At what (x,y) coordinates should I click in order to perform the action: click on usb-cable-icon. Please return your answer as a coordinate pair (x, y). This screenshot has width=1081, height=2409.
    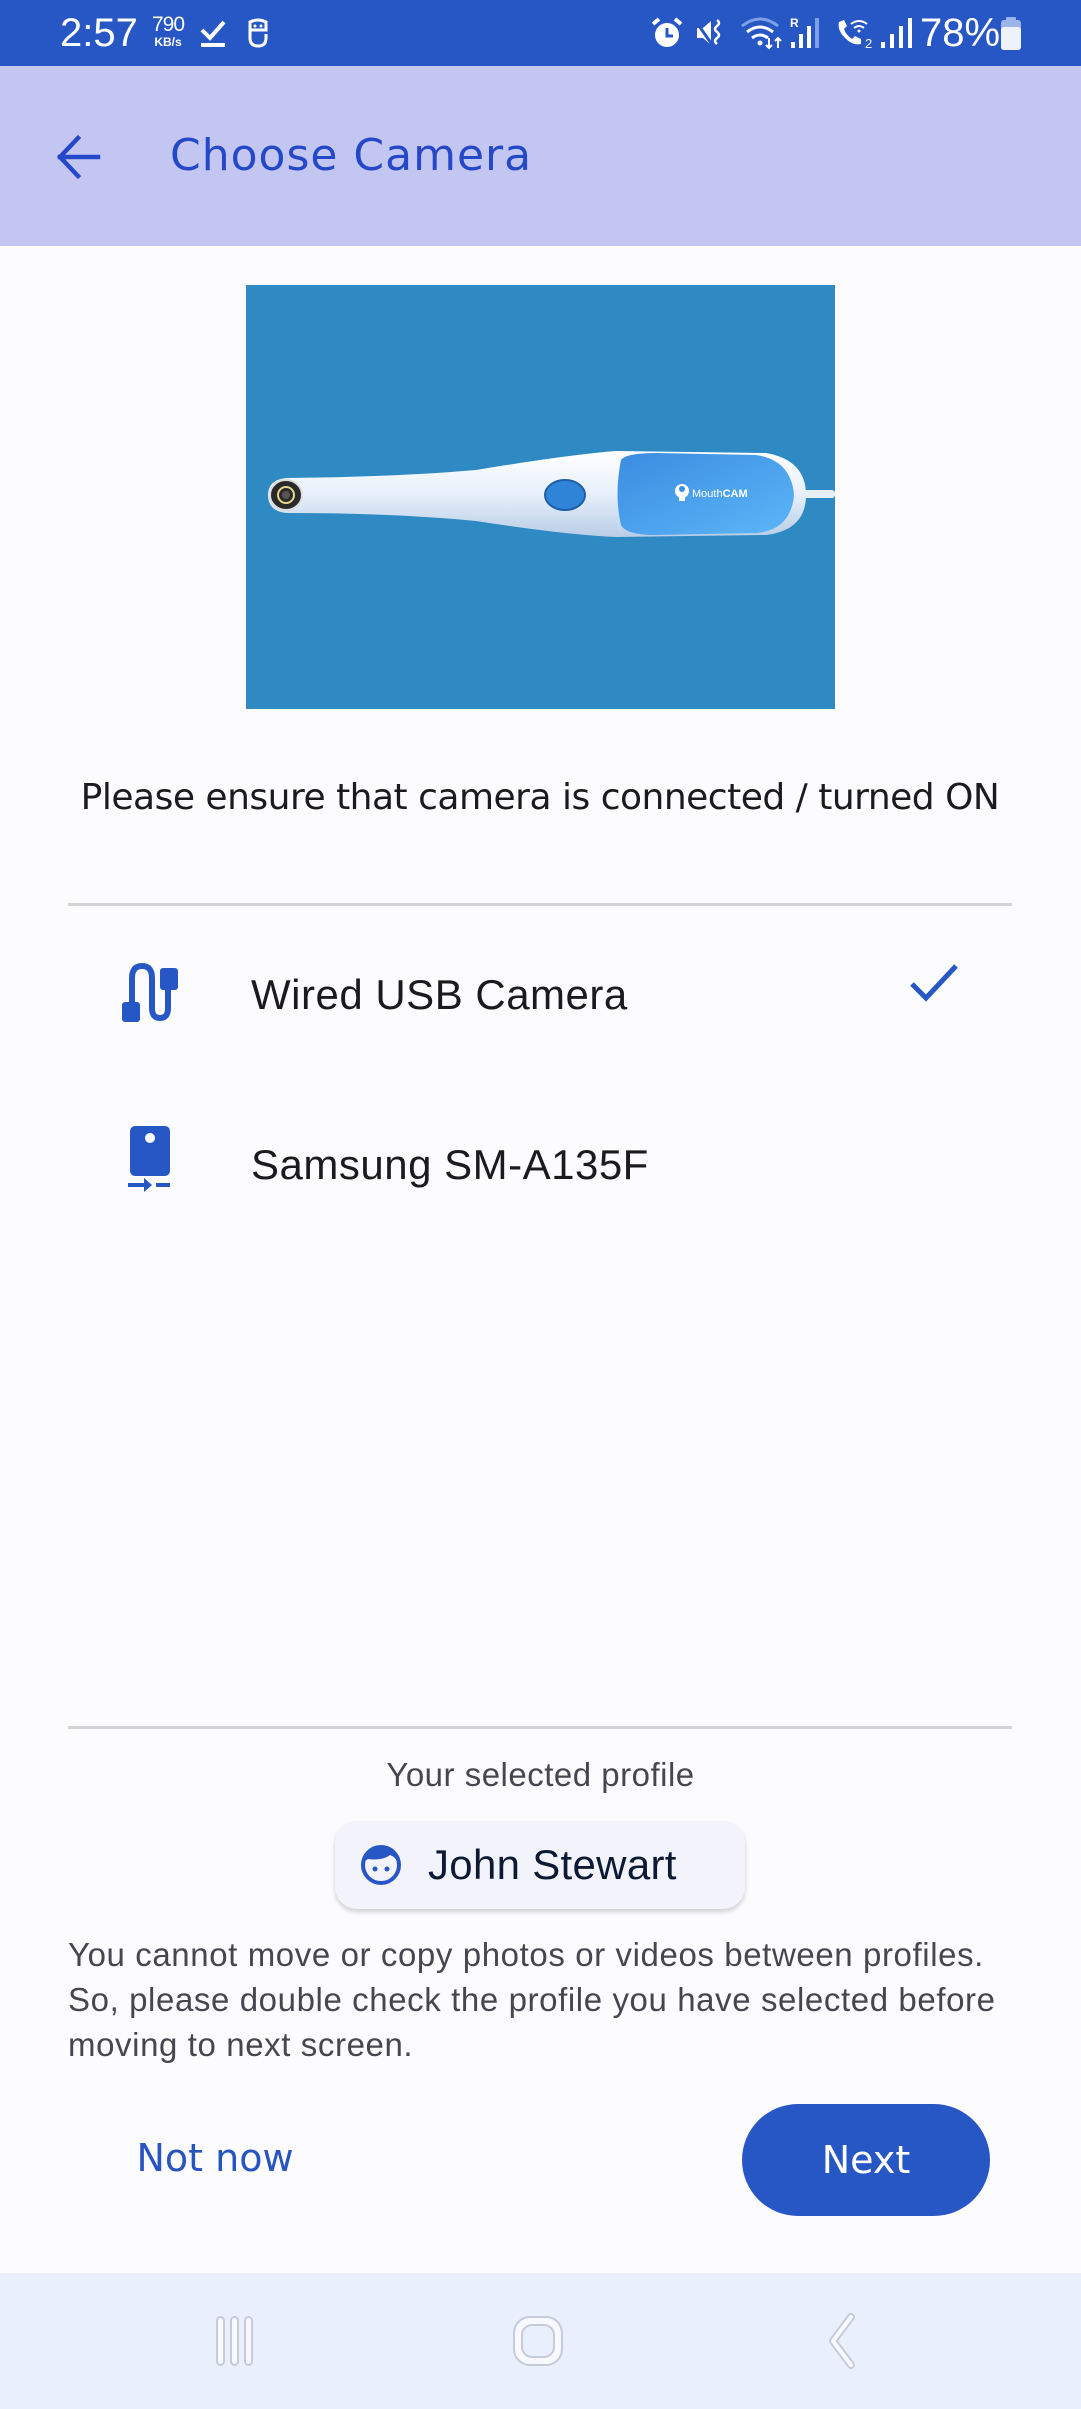
    Looking at the image, I should click on (148, 995).